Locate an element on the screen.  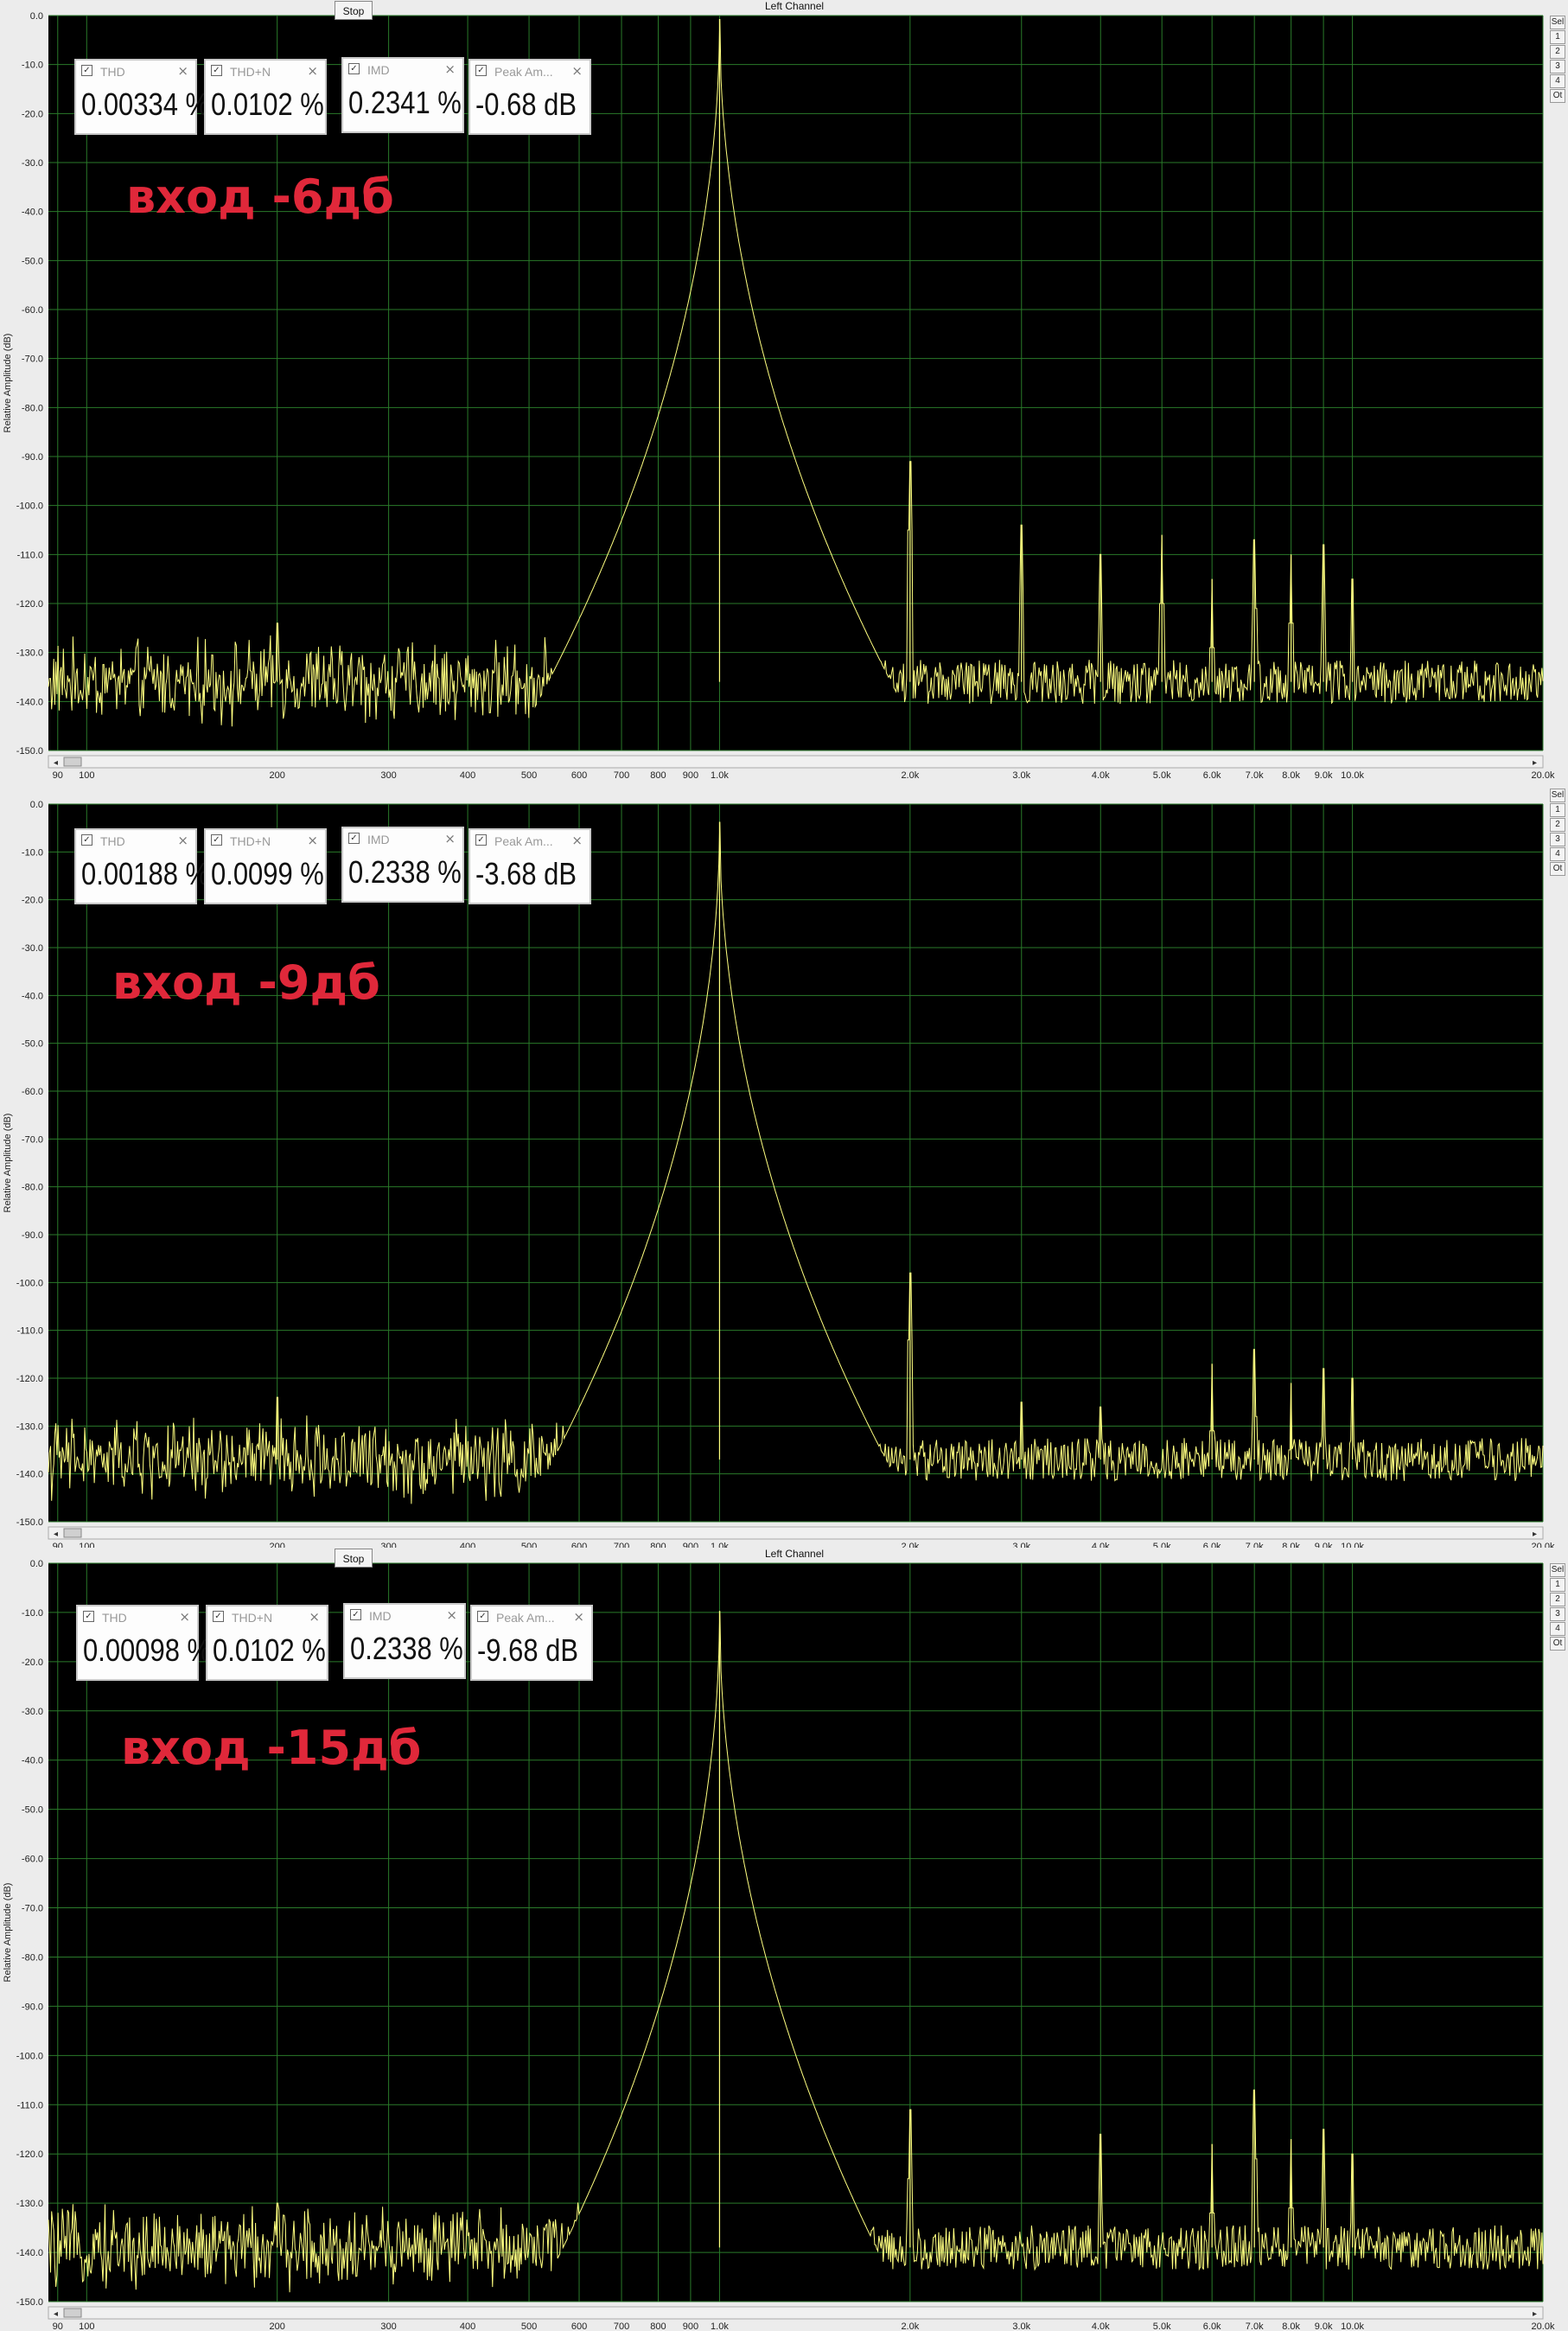
y-tick-label: -30.0 is located at coordinates (33, 163).